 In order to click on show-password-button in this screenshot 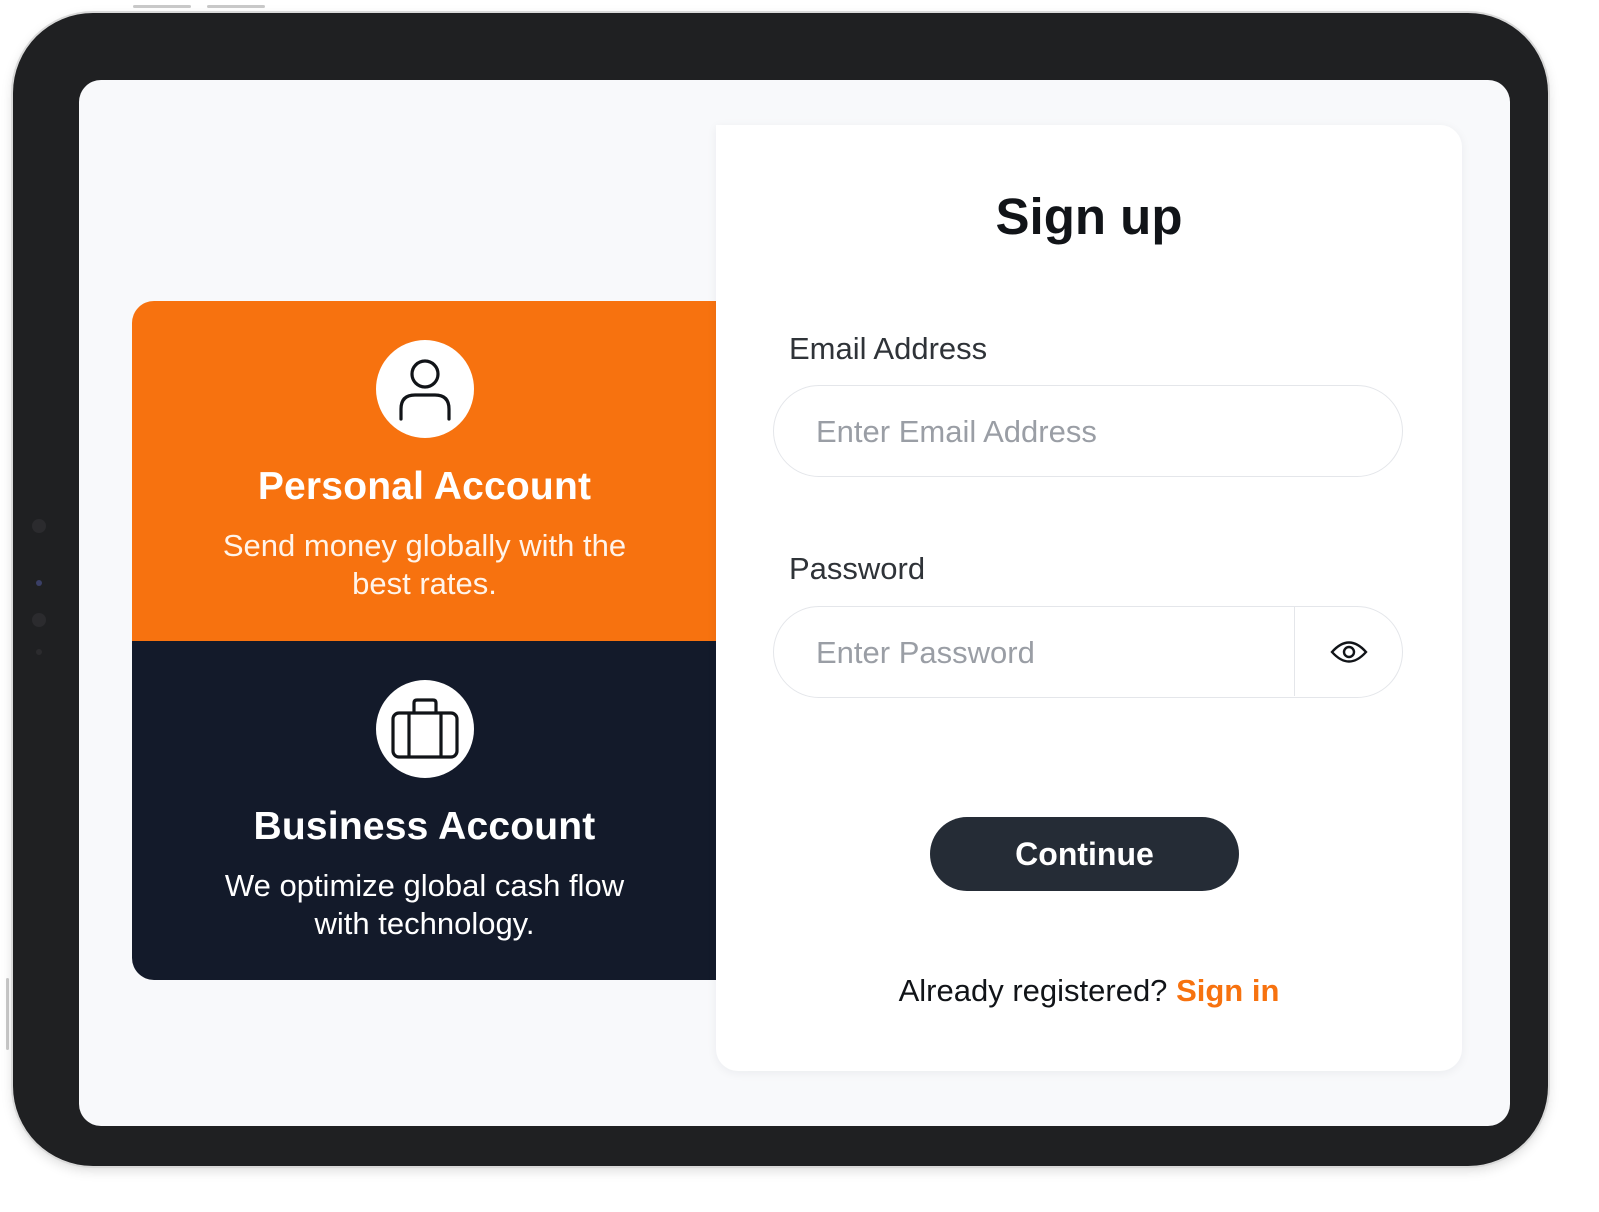, I will do `click(1348, 651)`.